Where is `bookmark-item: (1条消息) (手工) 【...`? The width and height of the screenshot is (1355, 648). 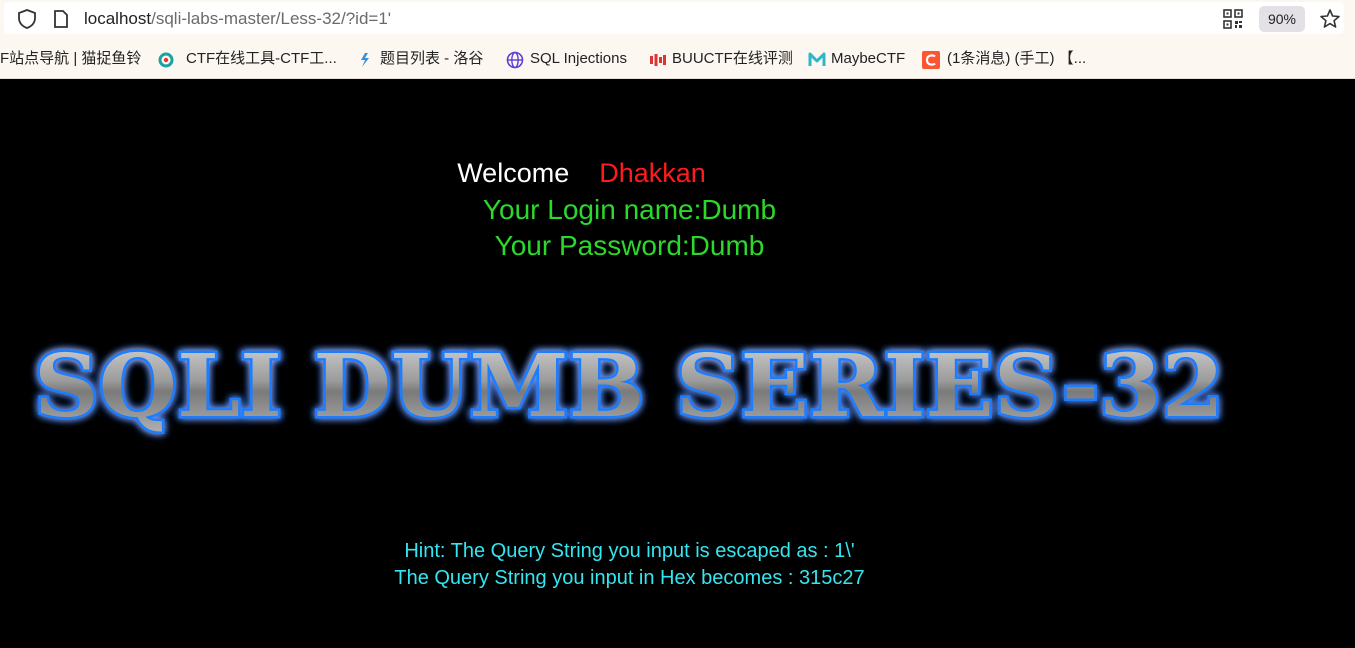 bookmark-item: (1条消息) (手工) 【... is located at coordinates (1016, 58).